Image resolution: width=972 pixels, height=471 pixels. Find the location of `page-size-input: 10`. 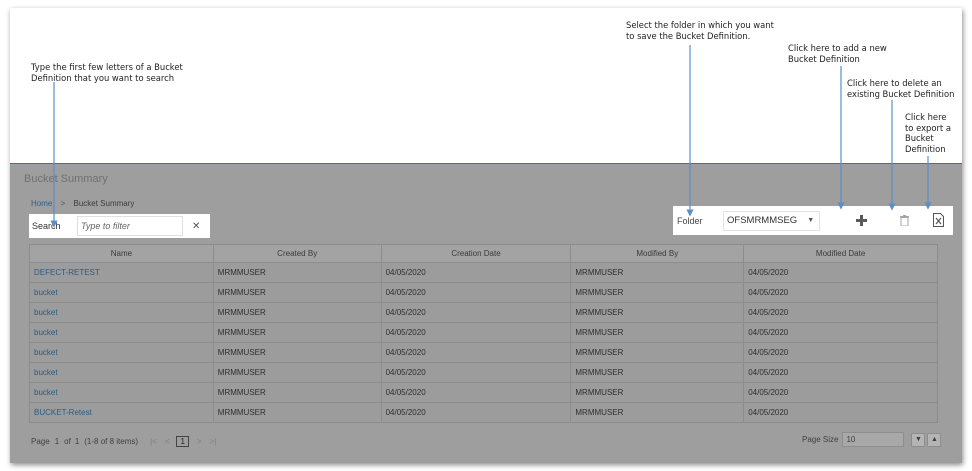

page-size-input: 10 is located at coordinates (873, 439).